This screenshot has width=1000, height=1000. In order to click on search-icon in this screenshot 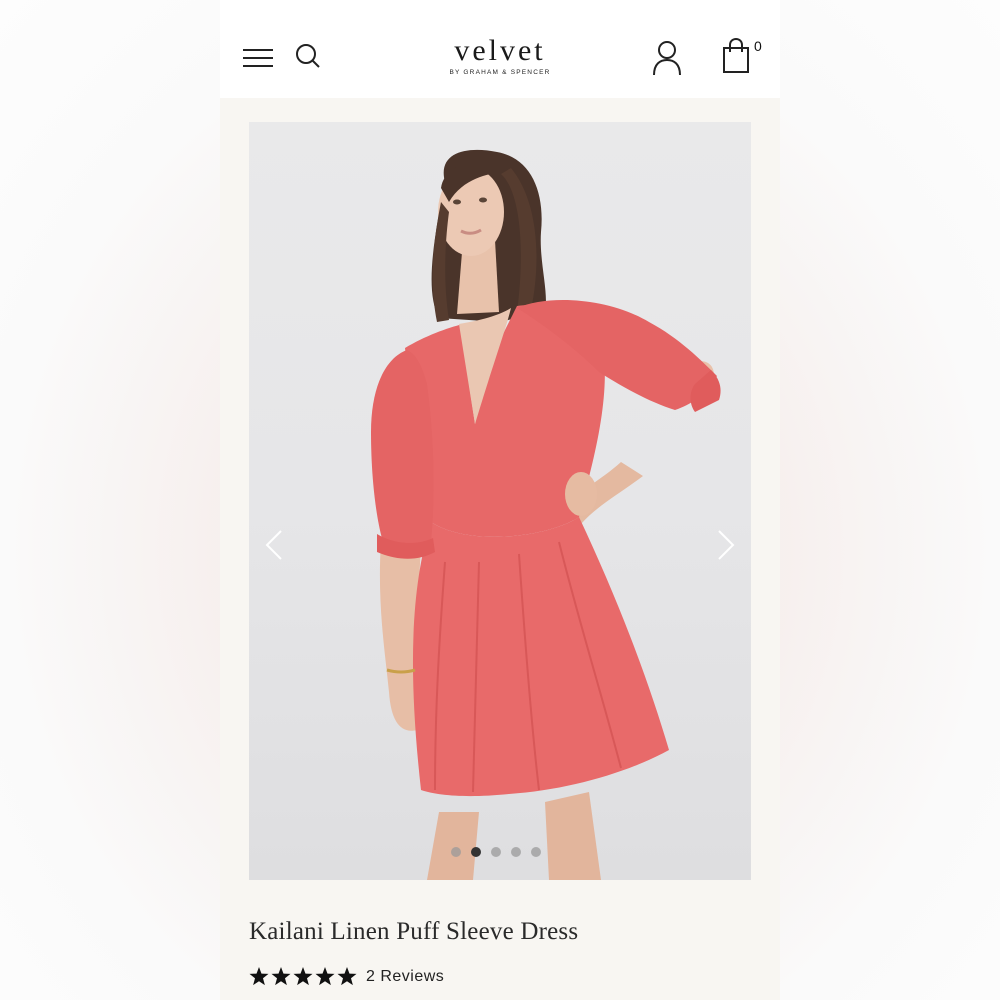, I will do `click(308, 56)`.